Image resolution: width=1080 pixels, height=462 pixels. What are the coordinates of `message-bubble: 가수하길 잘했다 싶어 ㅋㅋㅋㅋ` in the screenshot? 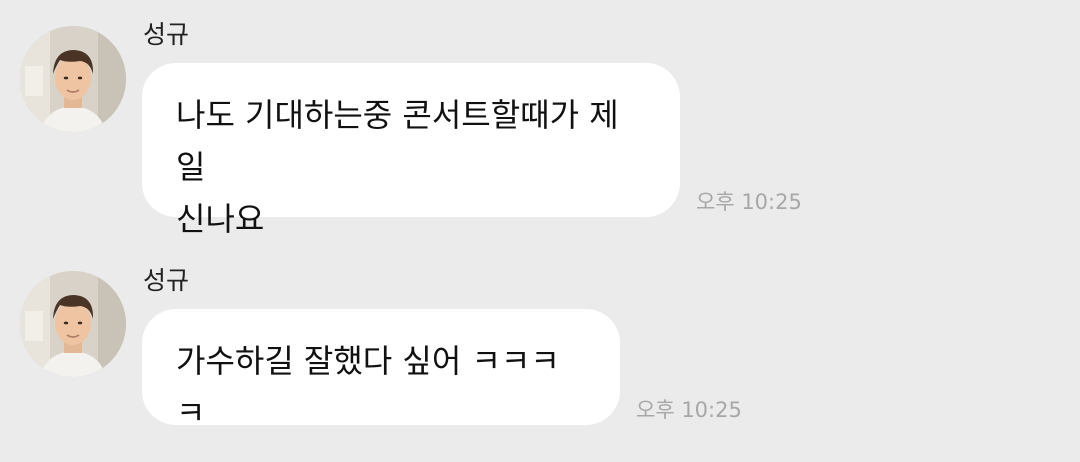 It's located at (381, 370).